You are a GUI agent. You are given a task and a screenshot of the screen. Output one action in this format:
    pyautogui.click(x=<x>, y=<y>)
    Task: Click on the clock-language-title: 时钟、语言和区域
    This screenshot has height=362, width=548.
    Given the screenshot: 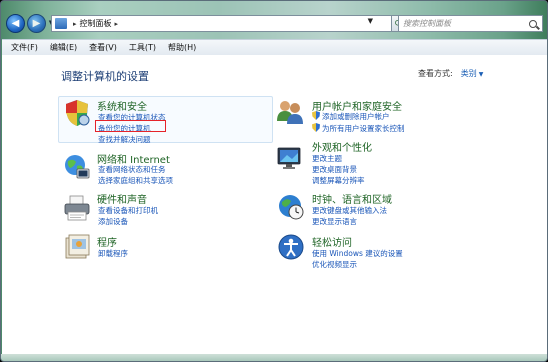 What is the action you would take?
    pyautogui.click(x=352, y=198)
    